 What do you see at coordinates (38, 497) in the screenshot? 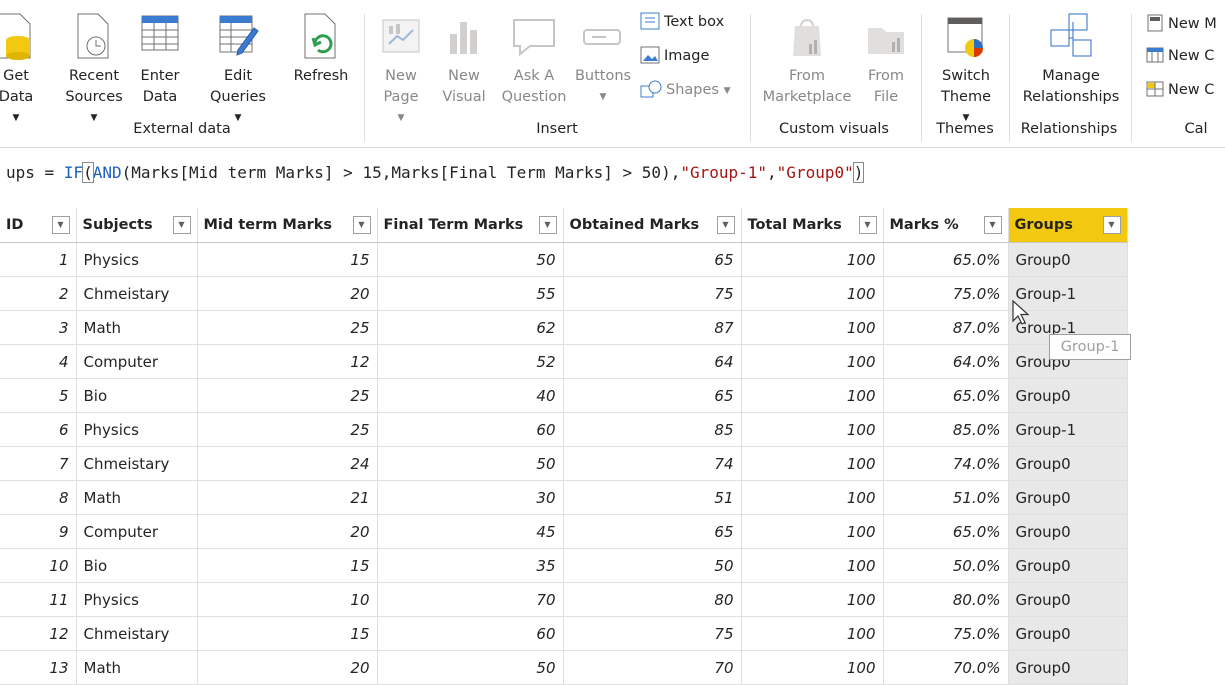
I see `table-cell: 8` at bounding box center [38, 497].